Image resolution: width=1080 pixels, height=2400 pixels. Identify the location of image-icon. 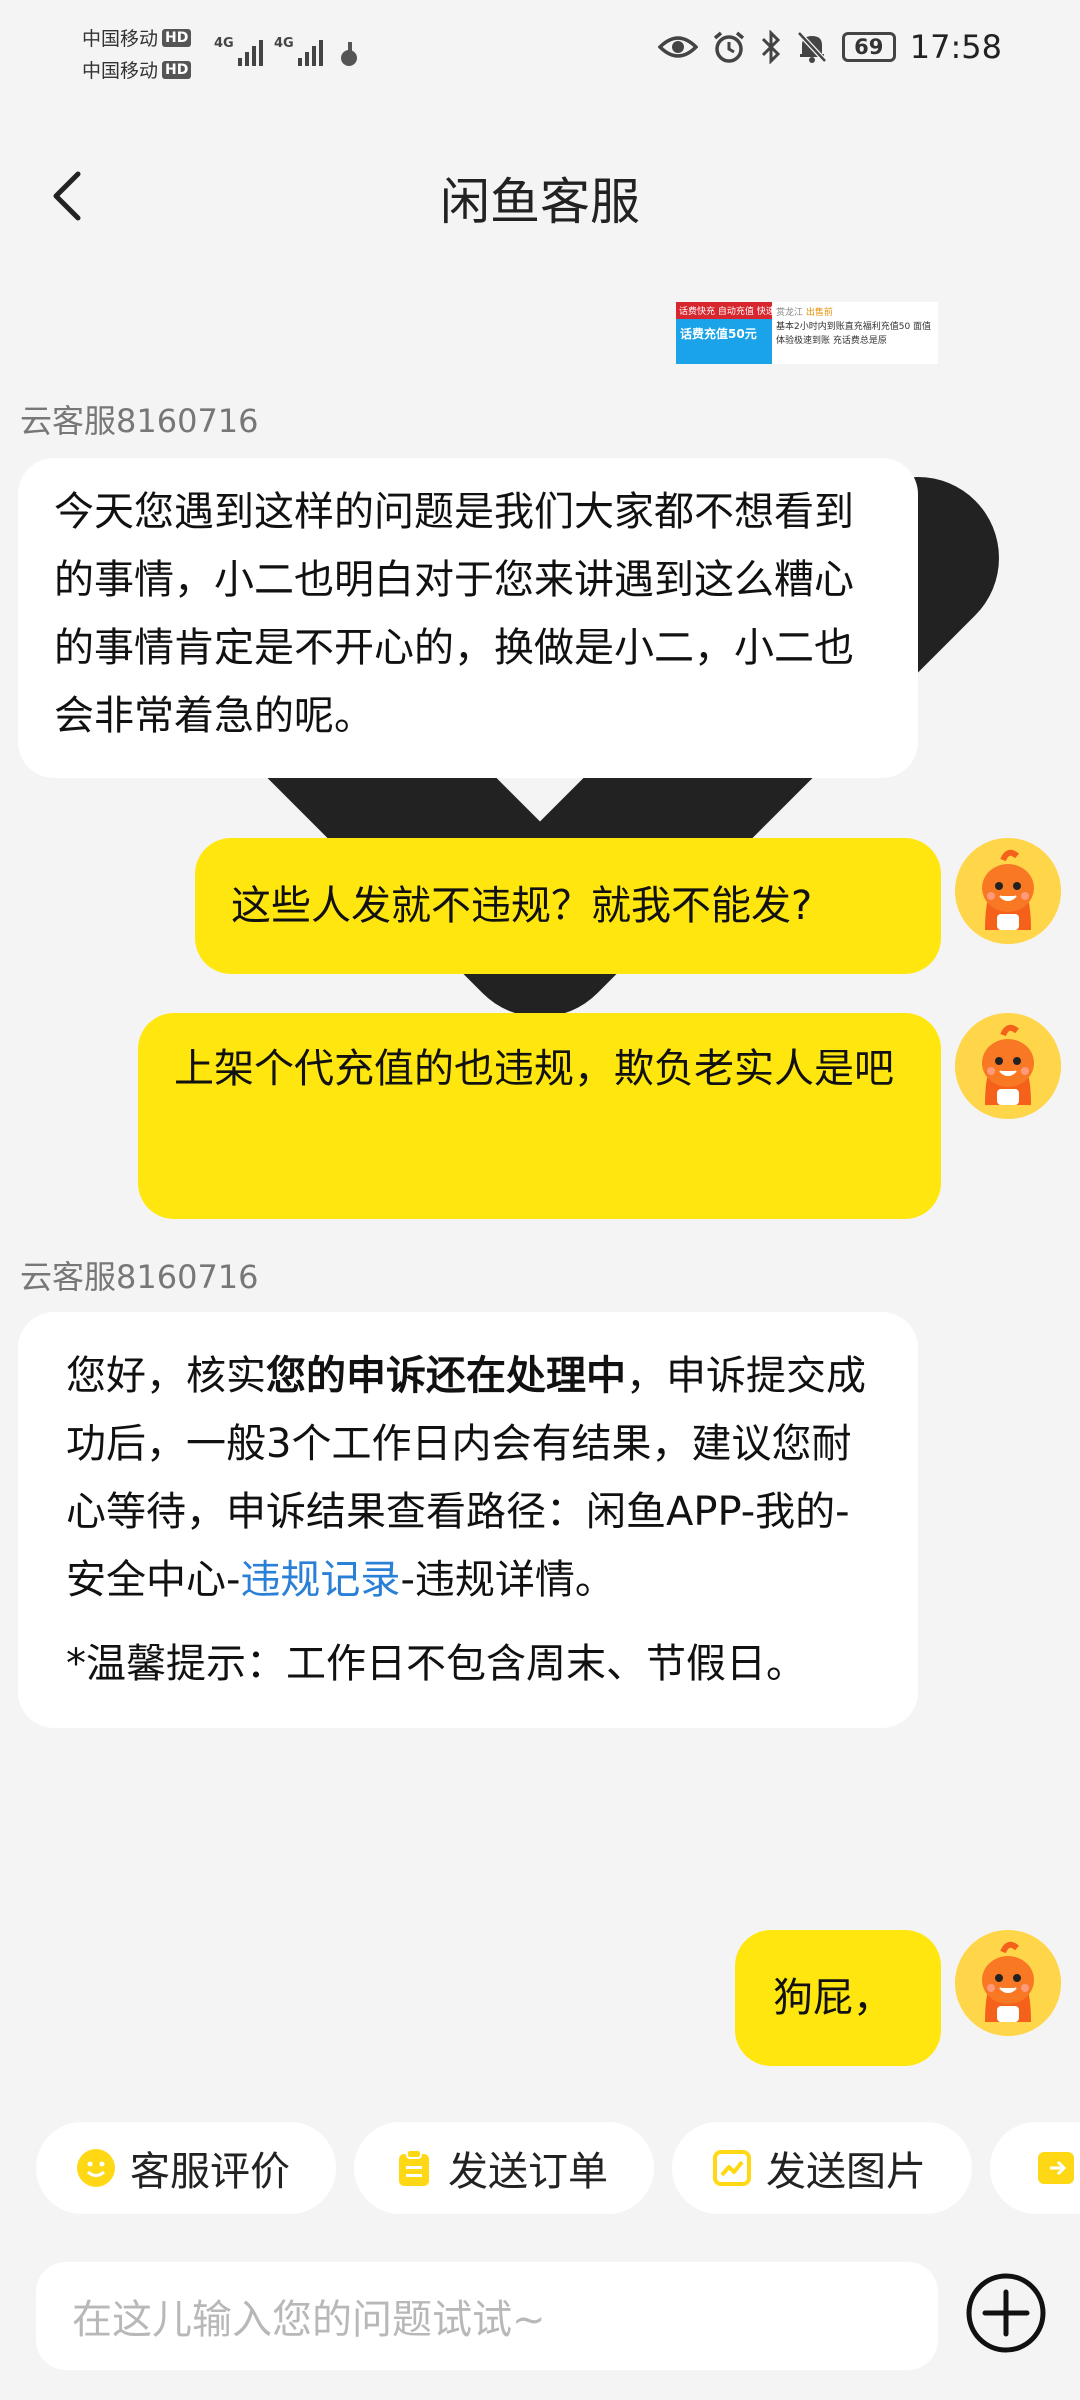
(732, 2168).